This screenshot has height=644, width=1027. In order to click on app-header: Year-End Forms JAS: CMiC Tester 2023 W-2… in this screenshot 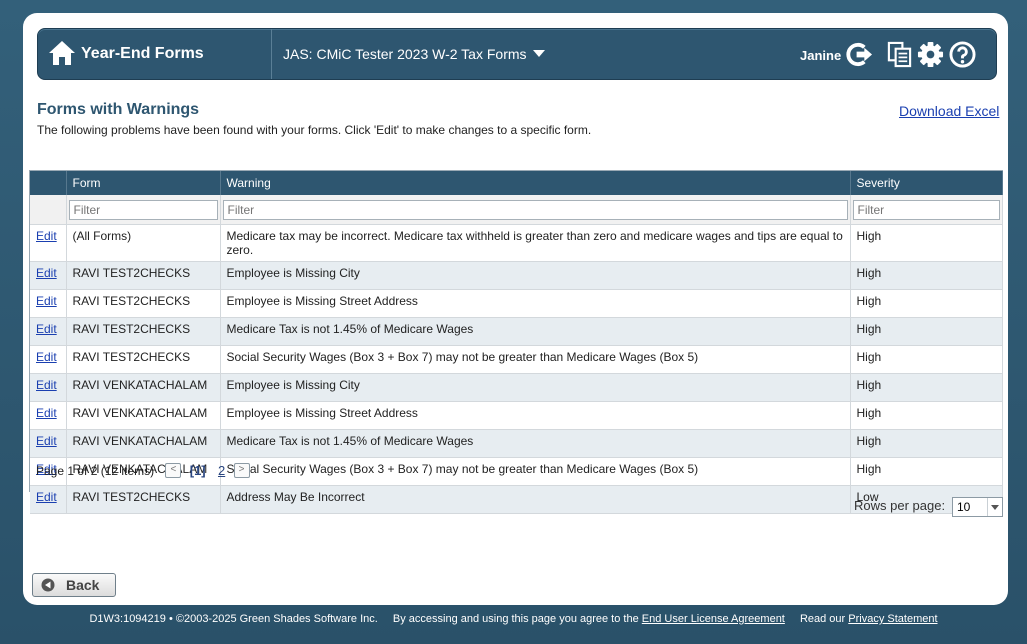, I will do `click(517, 54)`.